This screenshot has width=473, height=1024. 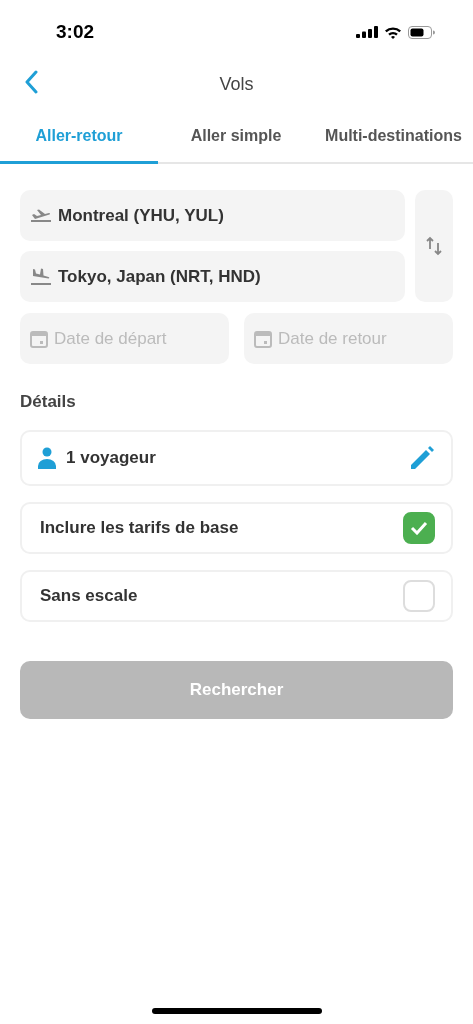 What do you see at coordinates (422, 458) in the screenshot?
I see `edit-icon` at bounding box center [422, 458].